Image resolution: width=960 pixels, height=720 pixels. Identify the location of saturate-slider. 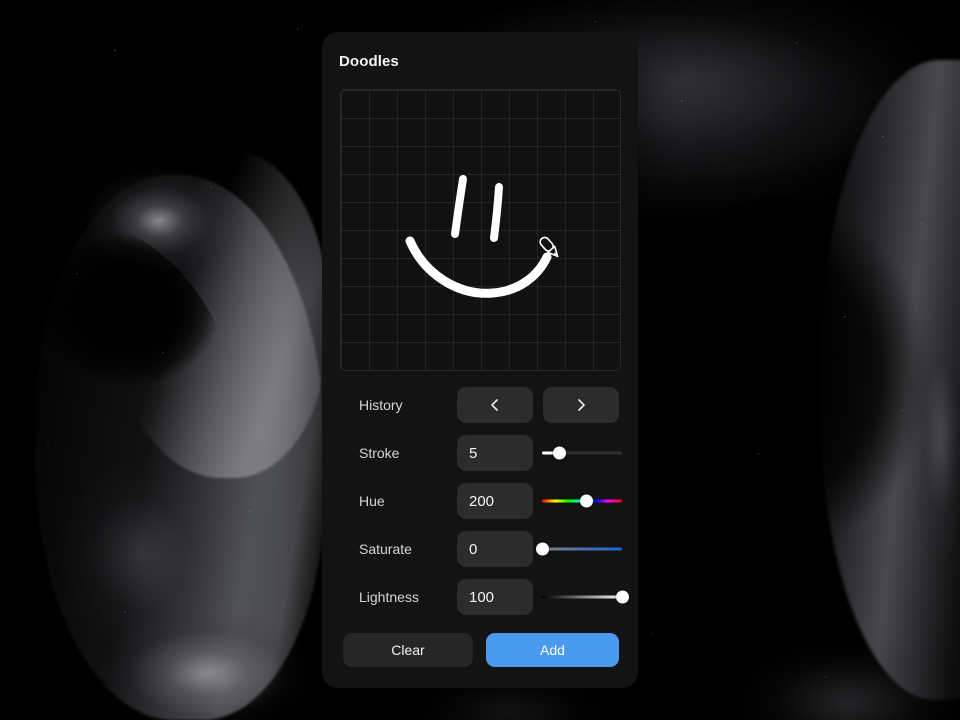
(578, 549).